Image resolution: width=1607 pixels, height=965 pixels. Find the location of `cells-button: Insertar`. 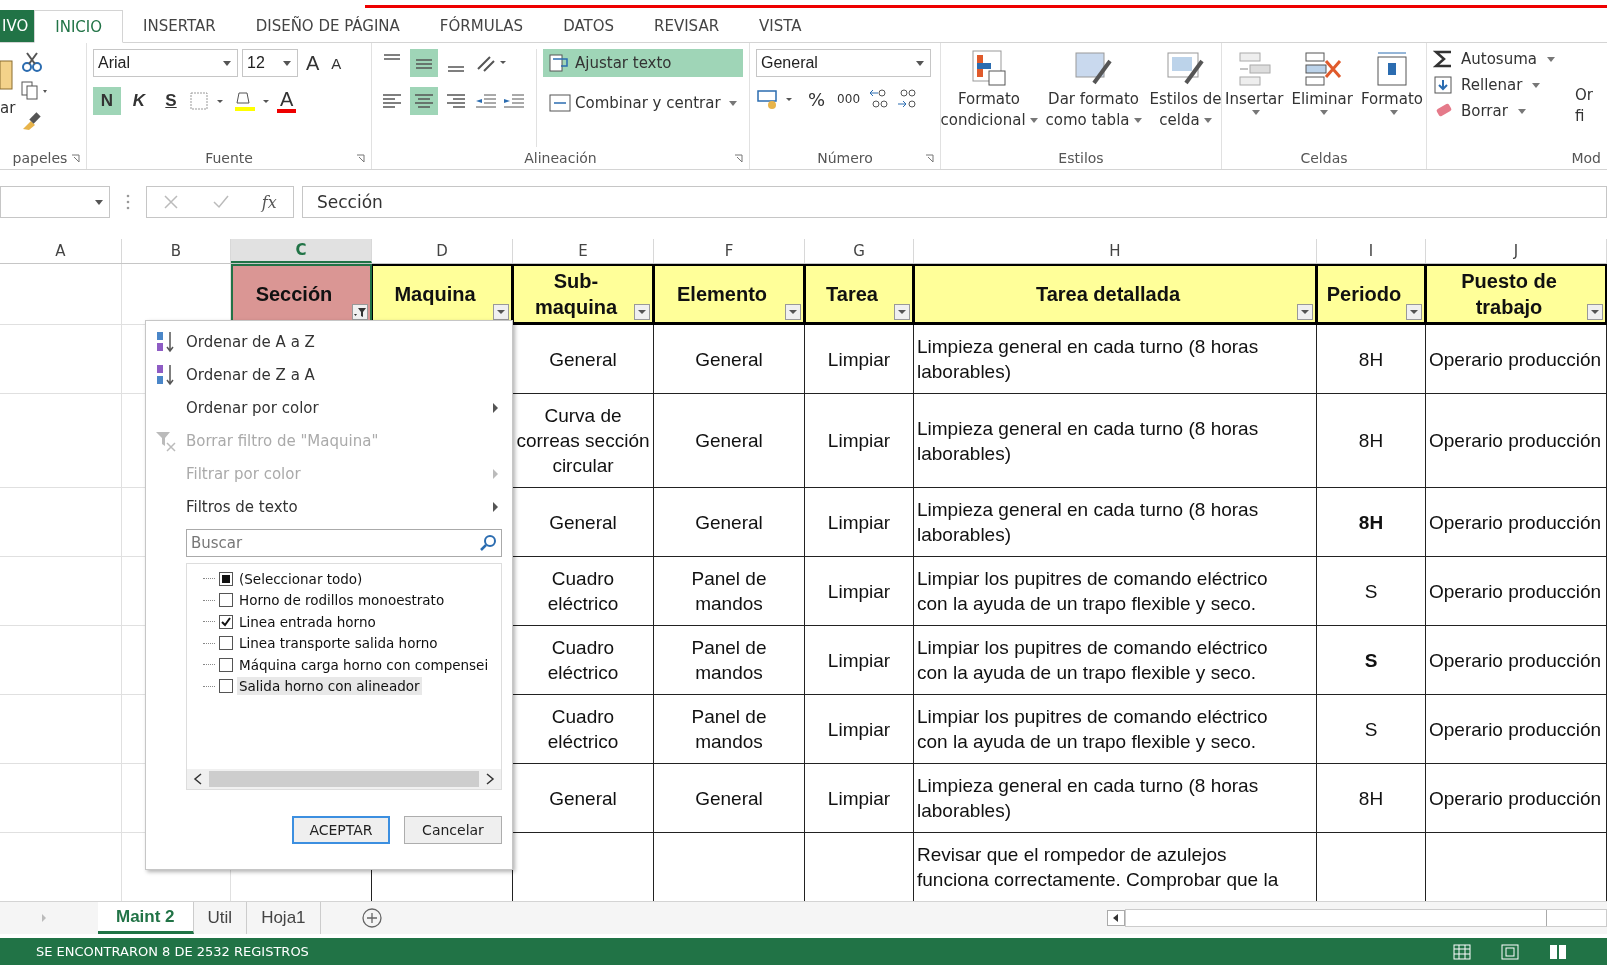

cells-button: Insertar is located at coordinates (1254, 98).